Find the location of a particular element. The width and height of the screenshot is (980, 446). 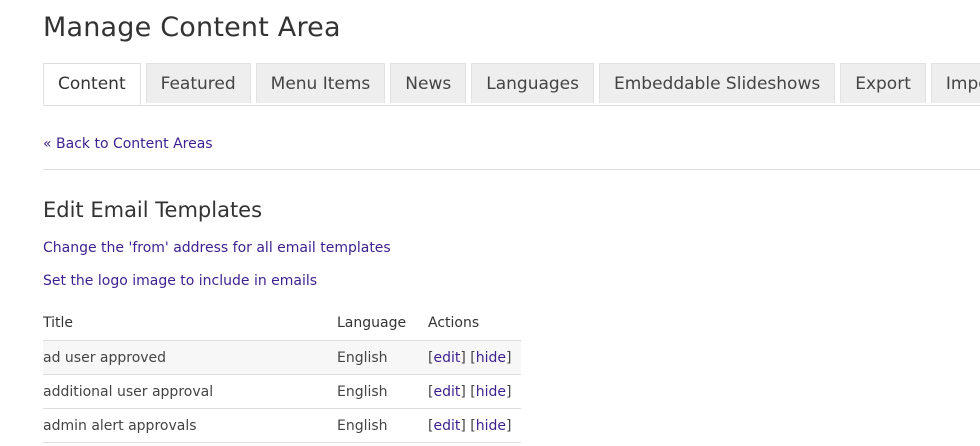

template-title: additional user approval is located at coordinates (190, 391).